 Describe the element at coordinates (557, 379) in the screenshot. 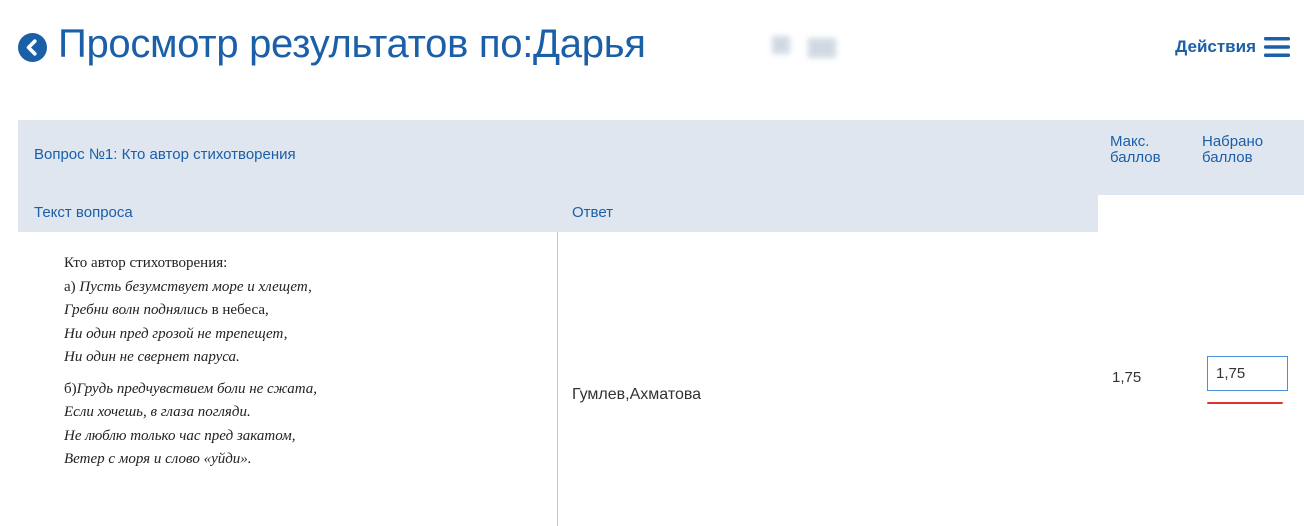

I see `column-divider` at that location.